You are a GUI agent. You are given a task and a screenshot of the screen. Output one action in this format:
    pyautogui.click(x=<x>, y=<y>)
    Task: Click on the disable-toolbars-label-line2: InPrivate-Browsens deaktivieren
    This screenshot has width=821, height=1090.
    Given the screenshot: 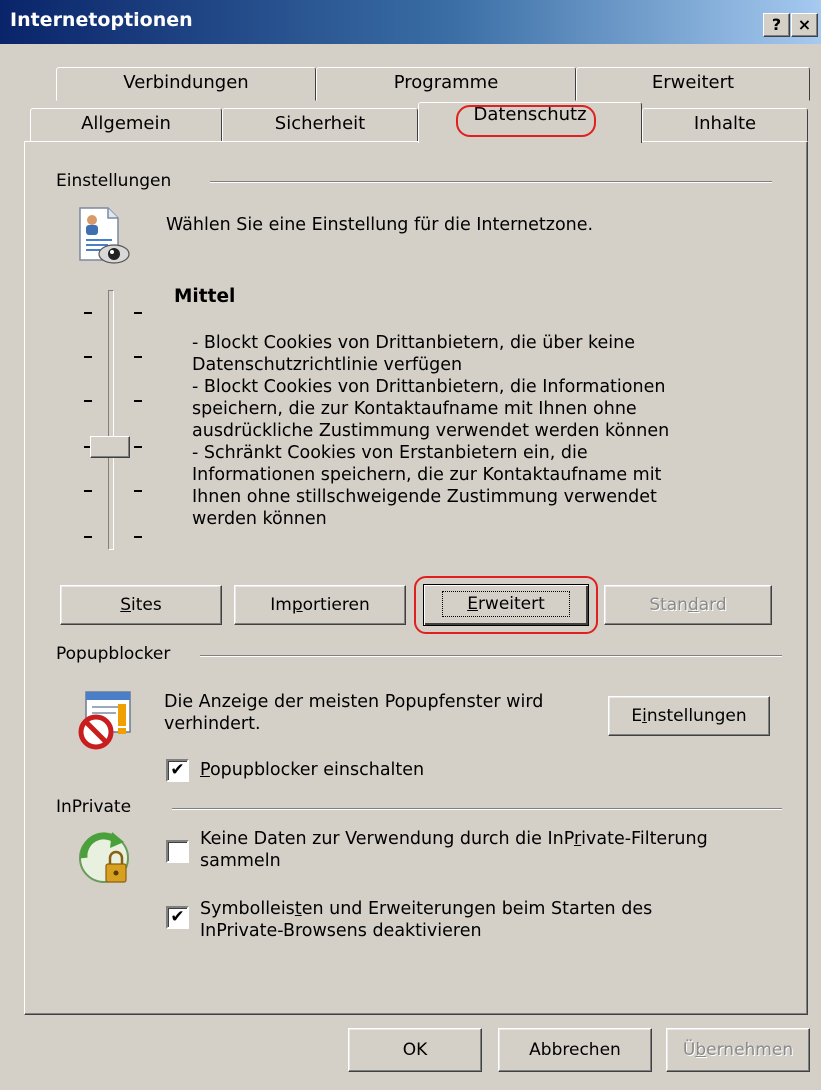 What is the action you would take?
    pyautogui.click(x=341, y=931)
    